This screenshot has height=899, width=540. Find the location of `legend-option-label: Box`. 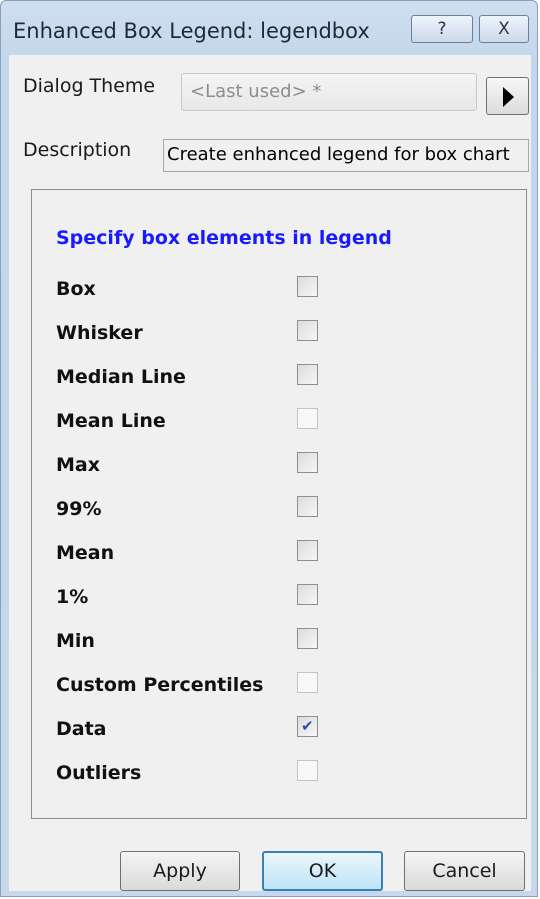

legend-option-label: Box is located at coordinates (76, 289).